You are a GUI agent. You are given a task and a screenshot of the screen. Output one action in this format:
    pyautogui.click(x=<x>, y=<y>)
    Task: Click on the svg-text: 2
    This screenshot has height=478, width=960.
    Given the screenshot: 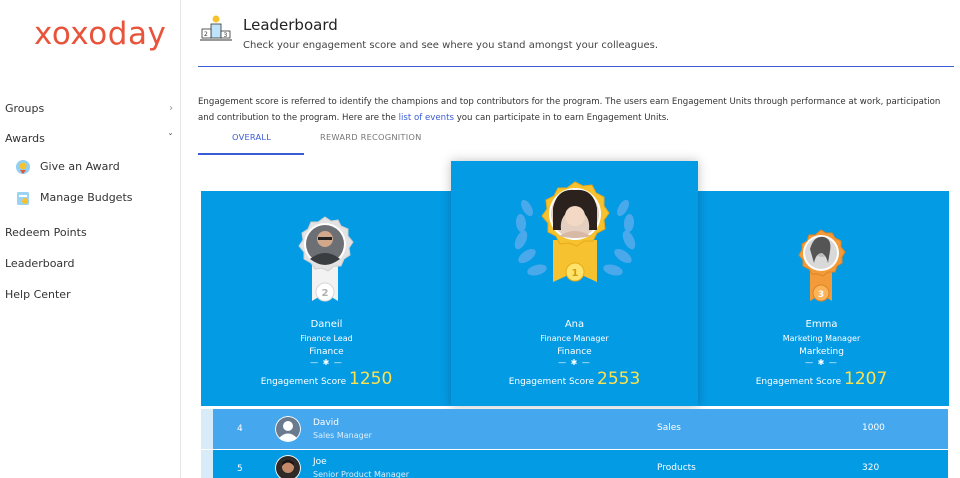 What is the action you would take?
    pyautogui.click(x=206, y=34)
    